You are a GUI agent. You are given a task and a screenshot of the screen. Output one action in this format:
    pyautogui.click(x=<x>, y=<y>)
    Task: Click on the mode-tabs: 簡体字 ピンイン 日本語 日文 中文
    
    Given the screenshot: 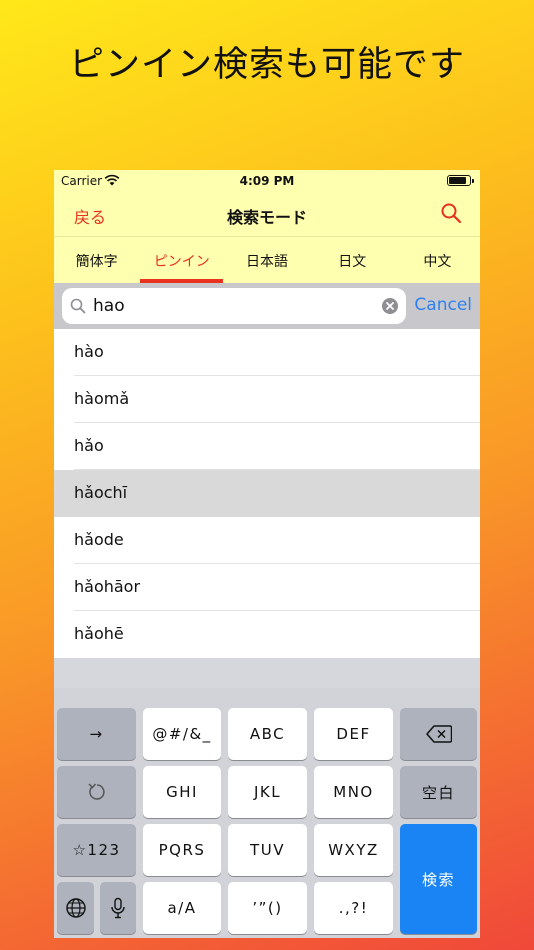 What is the action you would take?
    pyautogui.click(x=267, y=259)
    